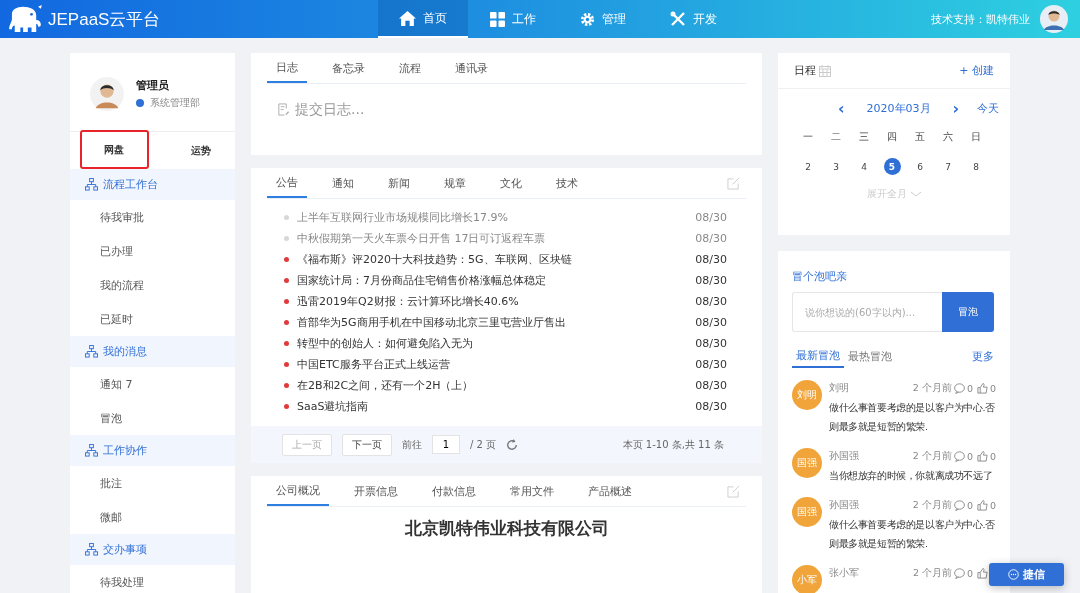 This screenshot has height=593, width=1080. Describe the element at coordinates (976, 70) in the screenshot. I see `create-link: + 创建` at that location.